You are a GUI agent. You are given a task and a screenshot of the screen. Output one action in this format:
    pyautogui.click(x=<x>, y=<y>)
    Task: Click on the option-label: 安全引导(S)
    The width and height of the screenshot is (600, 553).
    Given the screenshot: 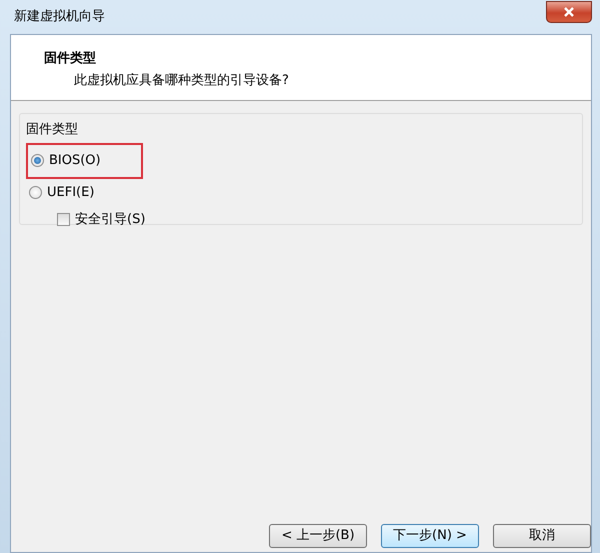 What is the action you would take?
    pyautogui.click(x=110, y=219)
    